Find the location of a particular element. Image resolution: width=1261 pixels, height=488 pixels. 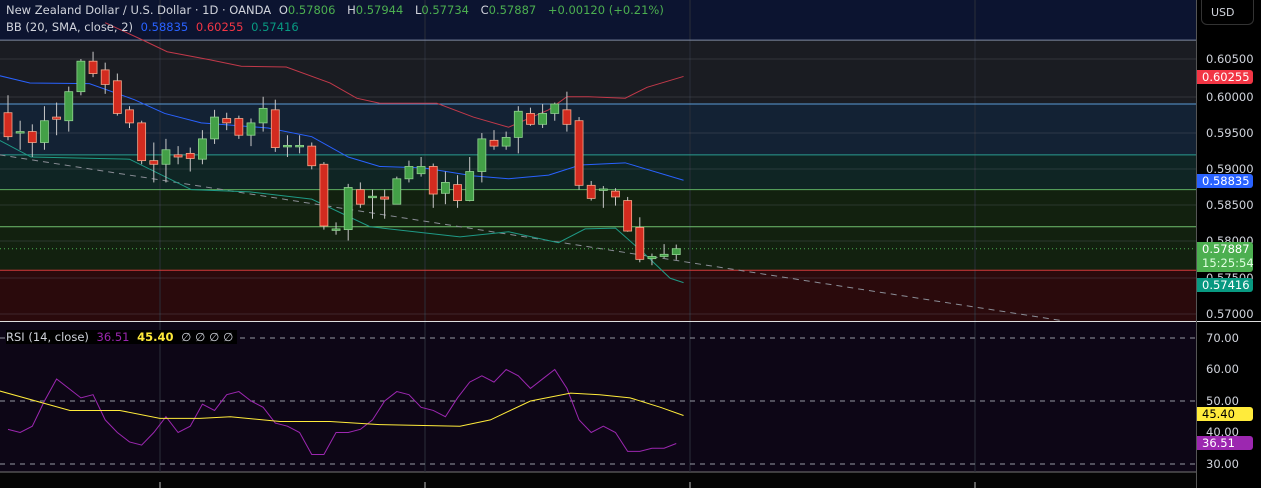

pane-separator is located at coordinates (1229, 321).